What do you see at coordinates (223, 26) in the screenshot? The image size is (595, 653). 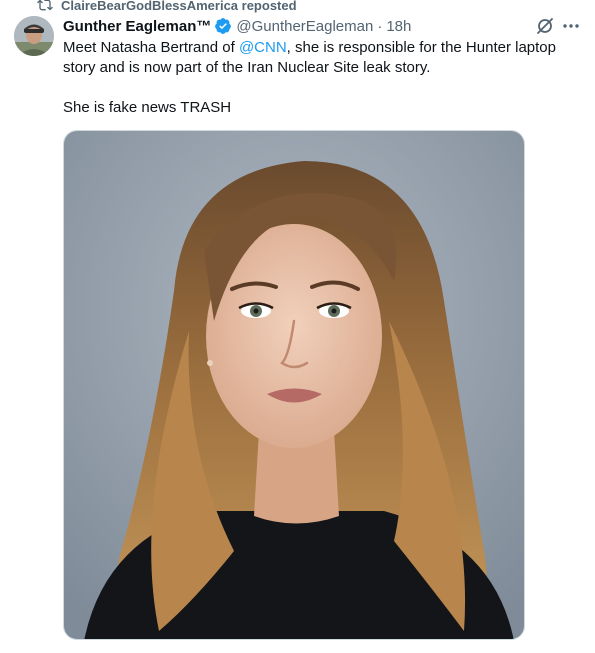 I see `verified-badge-icon` at bounding box center [223, 26].